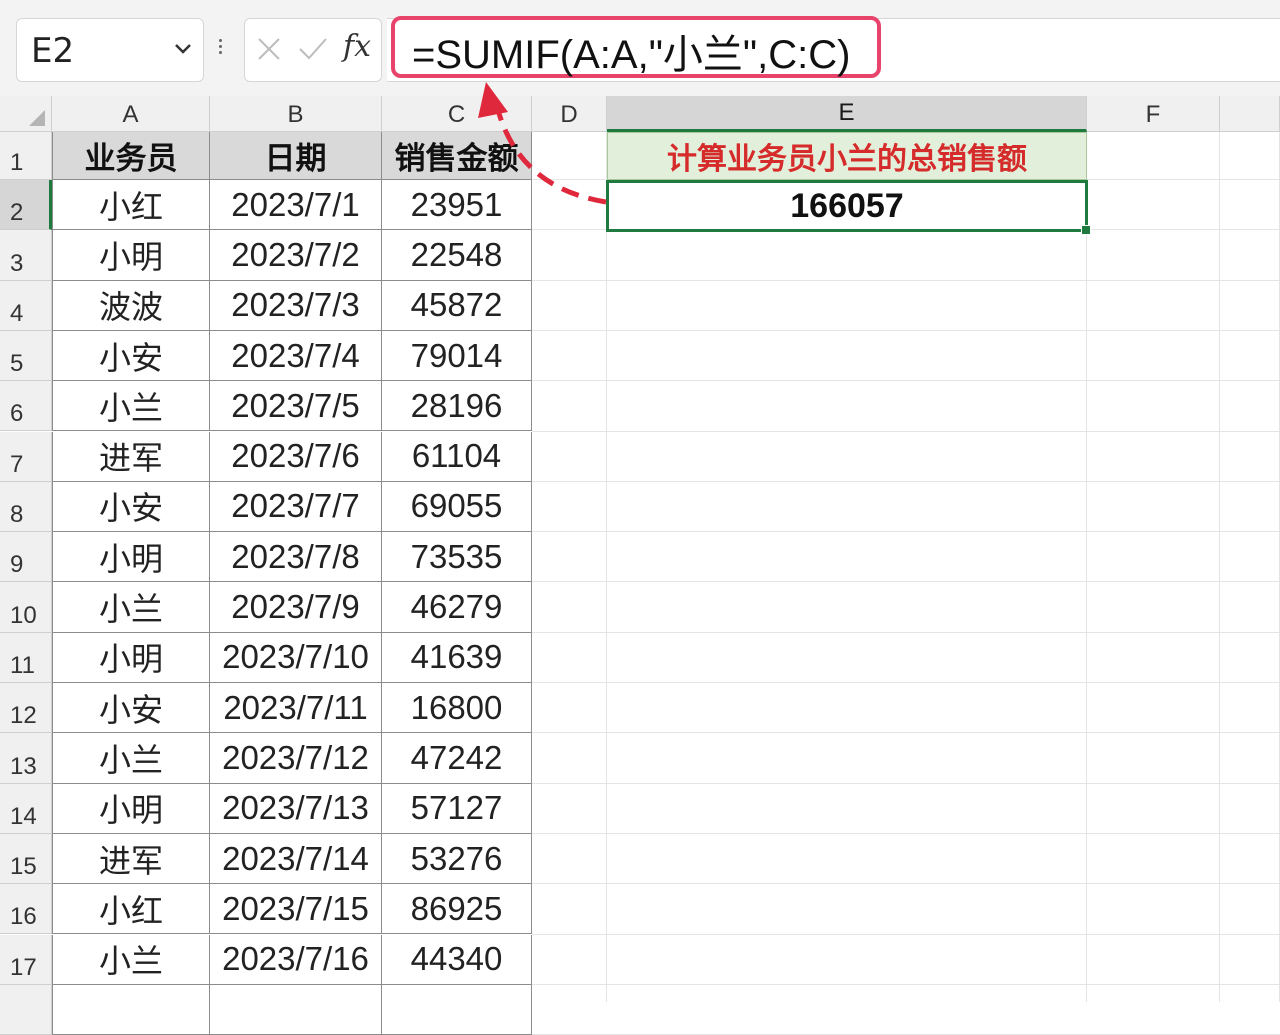 The width and height of the screenshot is (1280, 1035). I want to click on annotation-arrow, so click(542, 143).